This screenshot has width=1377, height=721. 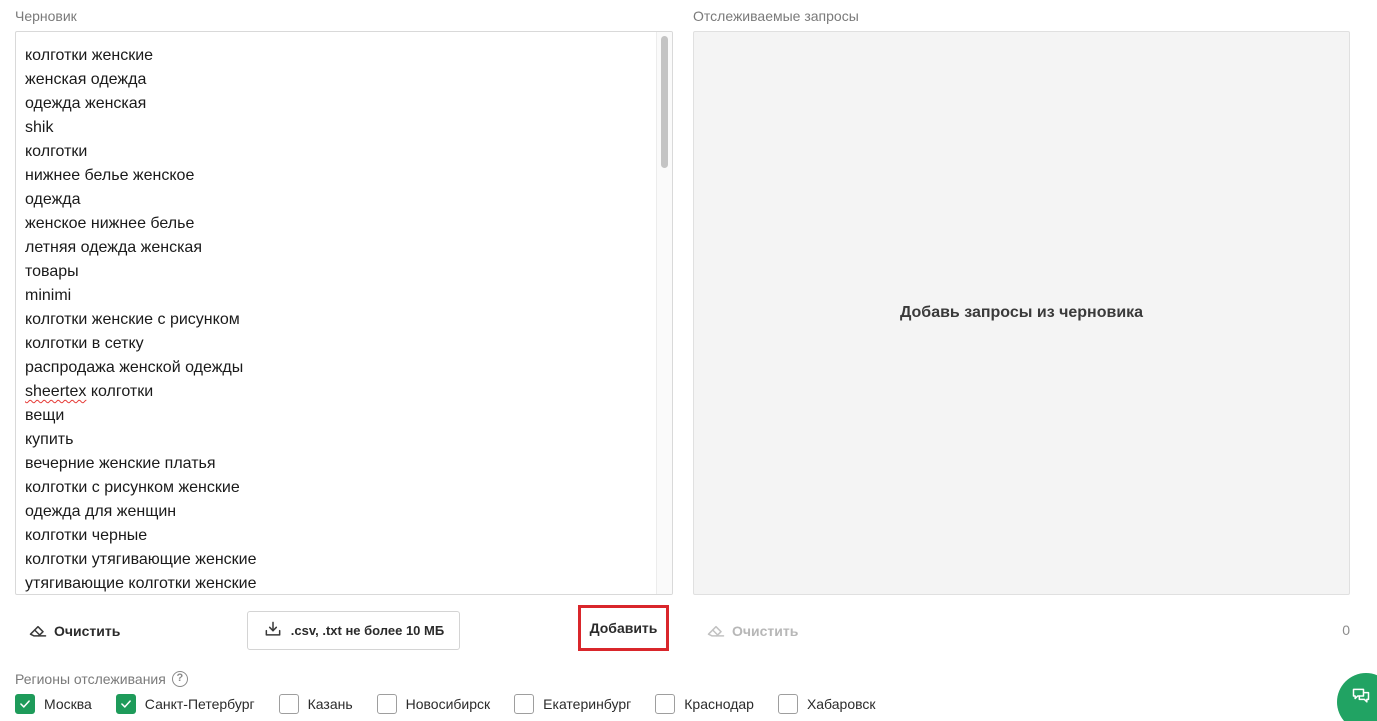 What do you see at coordinates (141, 583) in the screenshot?
I see `draft-line: утягивающие колготки женские` at bounding box center [141, 583].